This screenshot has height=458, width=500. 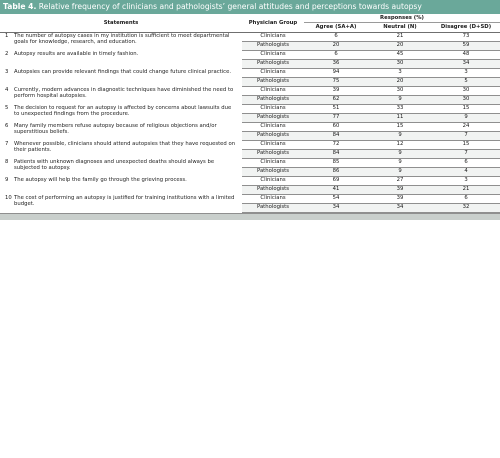 I want to click on header-statements: Statements, so click(x=121, y=23).